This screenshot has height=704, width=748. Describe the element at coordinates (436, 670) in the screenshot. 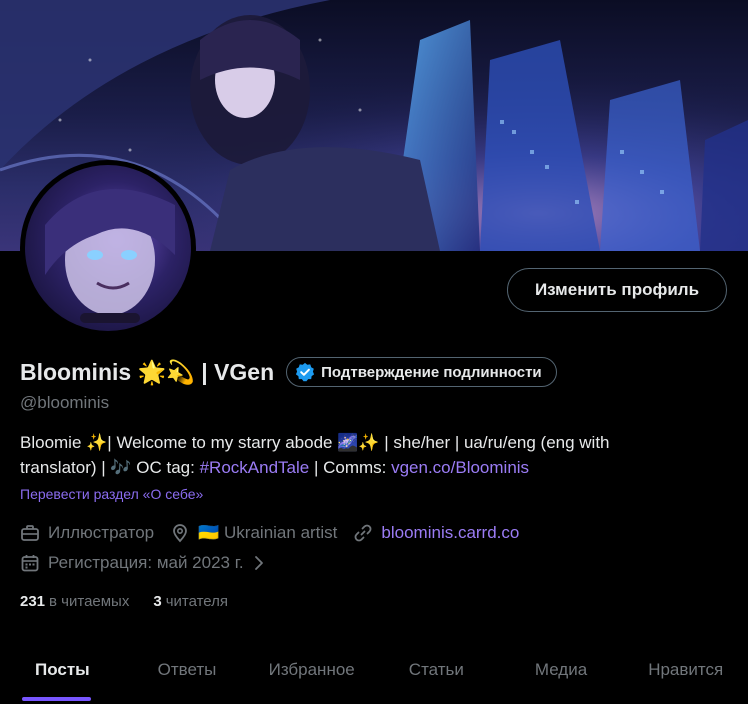

I see `tab-articles: Статьи` at that location.